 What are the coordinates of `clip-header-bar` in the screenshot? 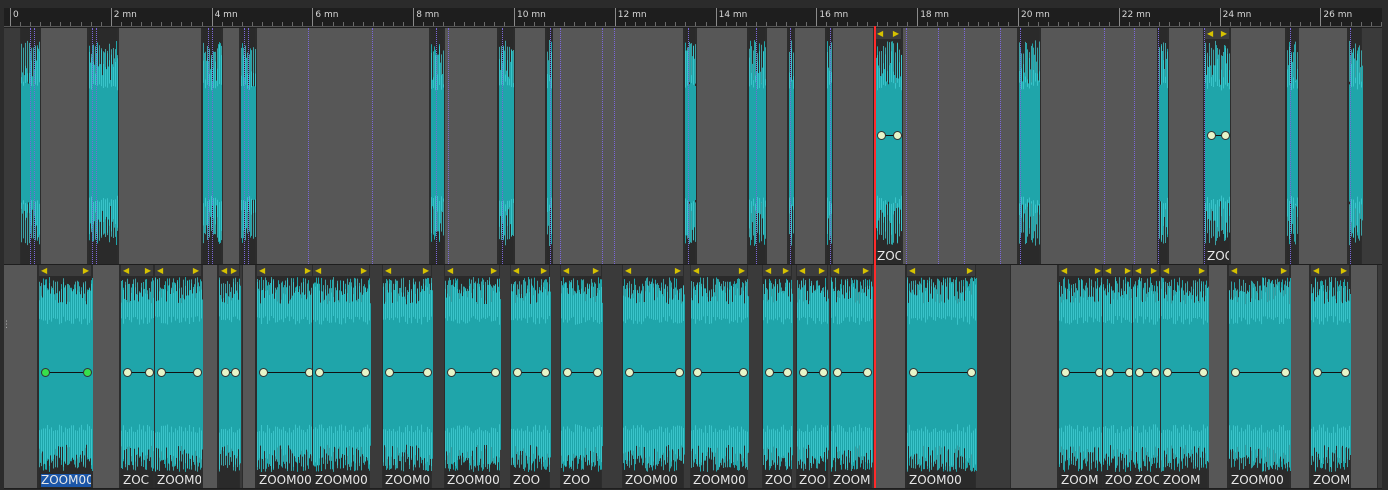 It's located at (941, 270).